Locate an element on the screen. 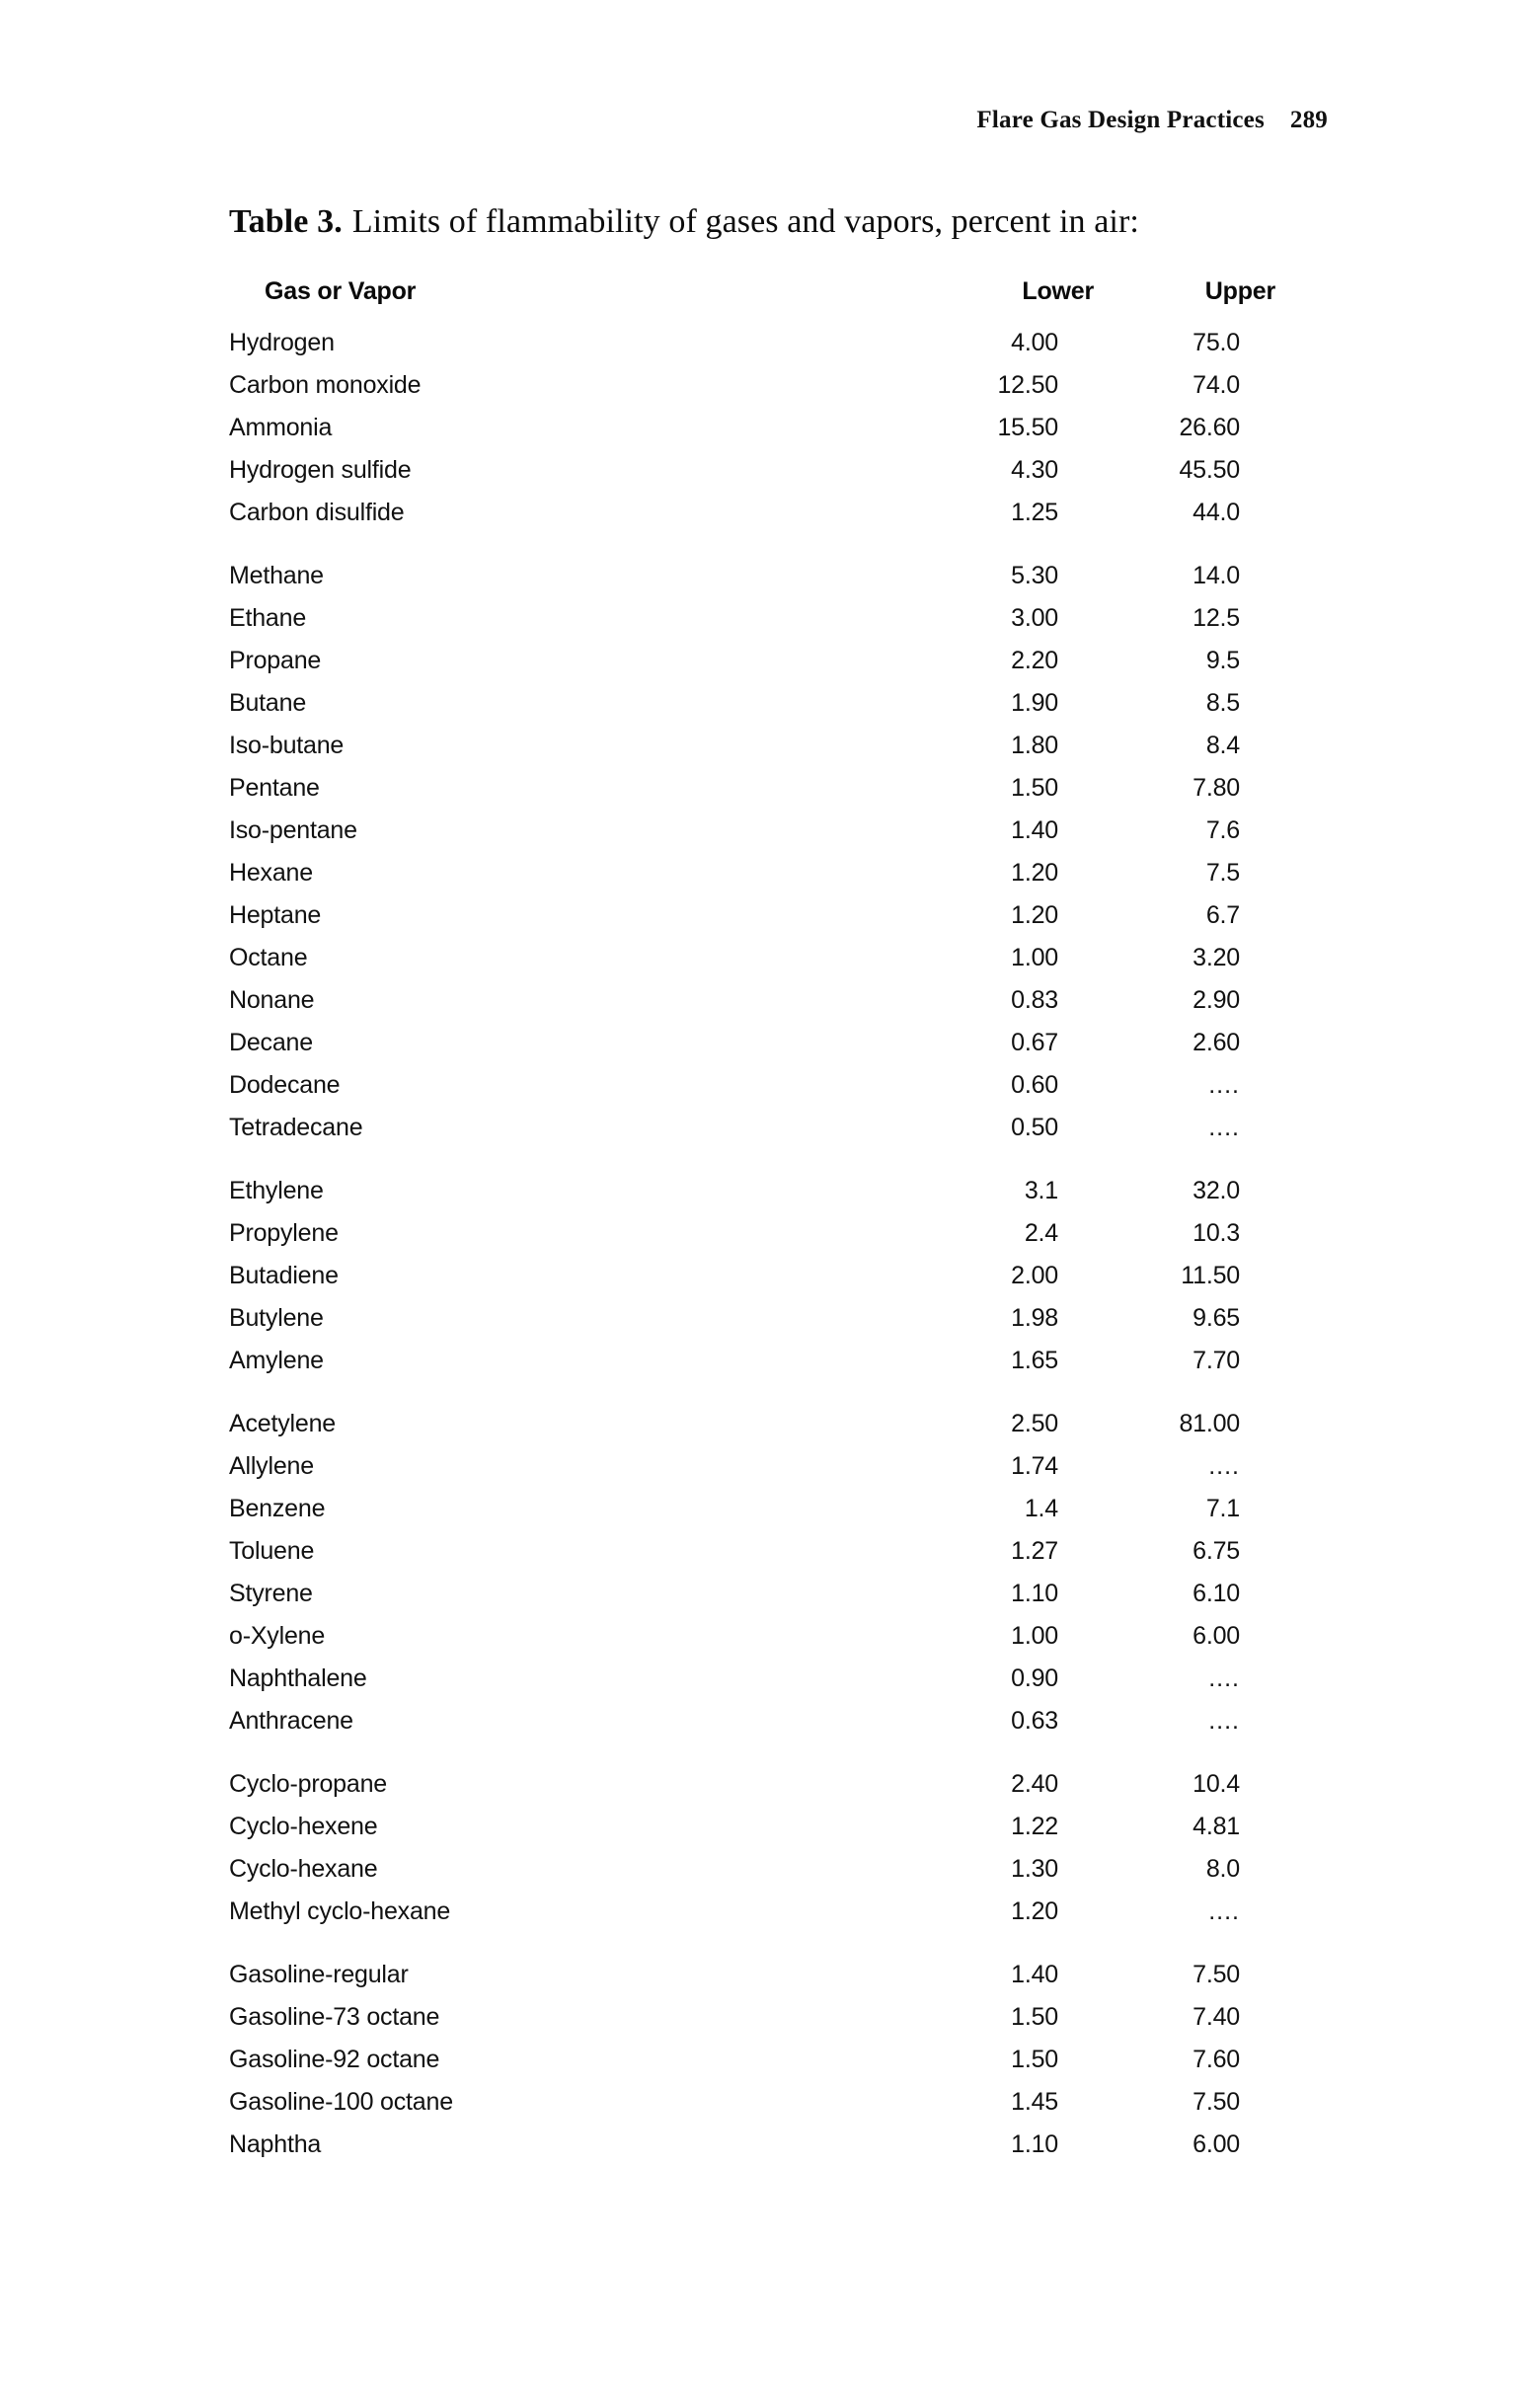  cell-lower-limit: 15.50 is located at coordinates (1027, 427).